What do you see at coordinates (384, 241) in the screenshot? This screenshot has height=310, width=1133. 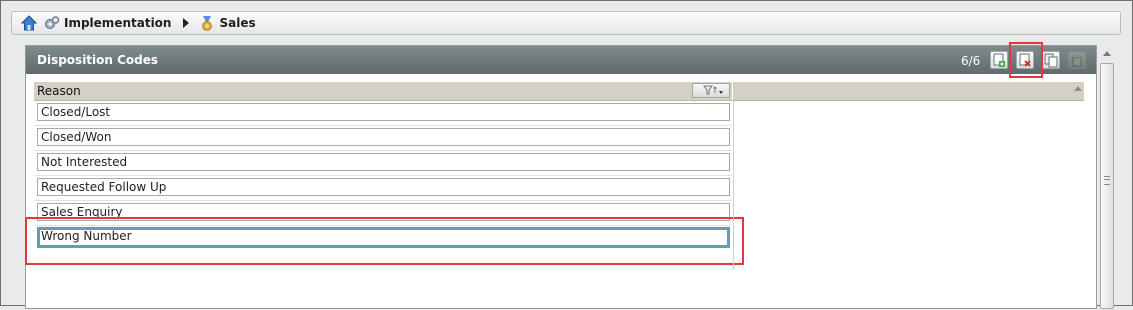 I see `row-highlight` at bounding box center [384, 241].